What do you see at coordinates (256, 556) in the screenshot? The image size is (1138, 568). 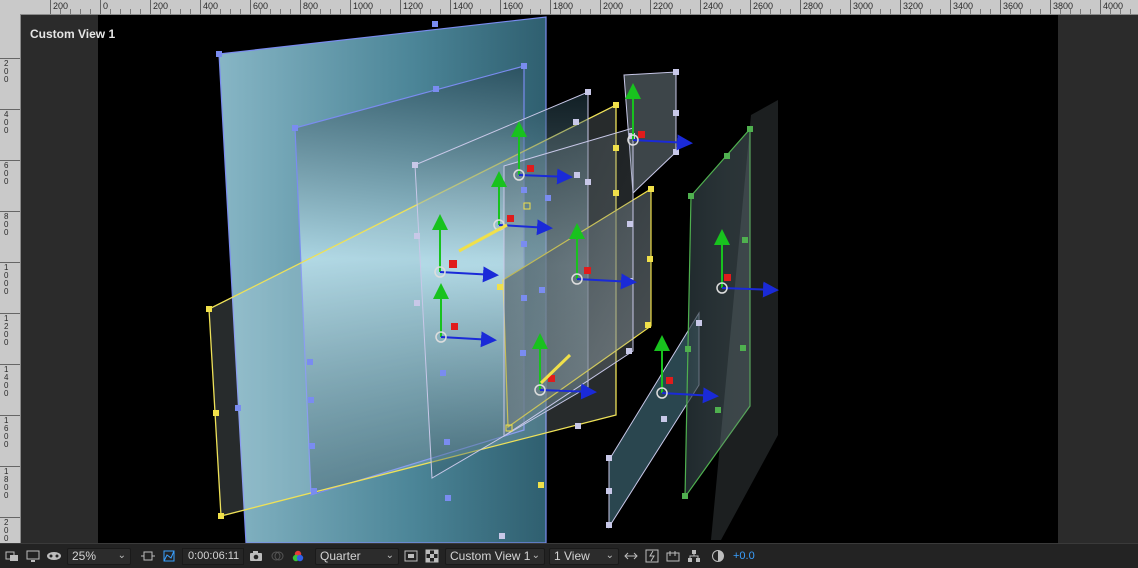 I see `camera-icon` at bounding box center [256, 556].